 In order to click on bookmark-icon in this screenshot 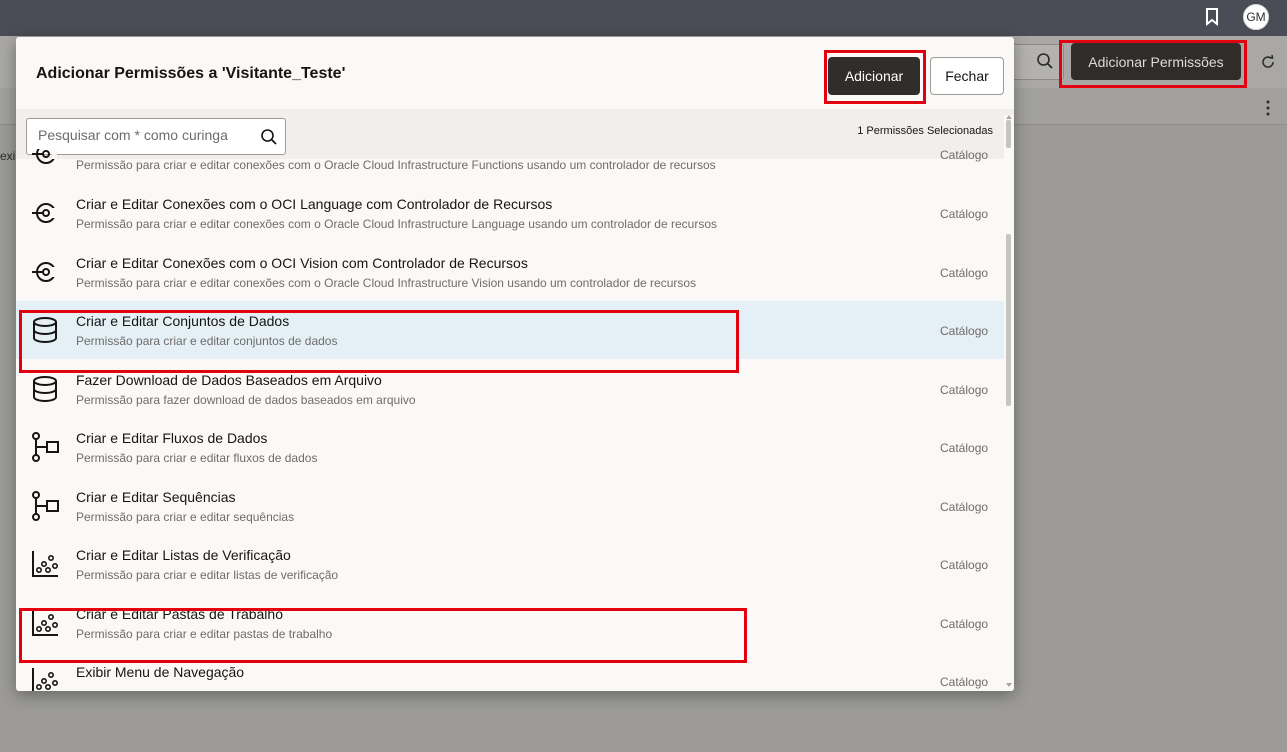, I will do `click(1212, 17)`.